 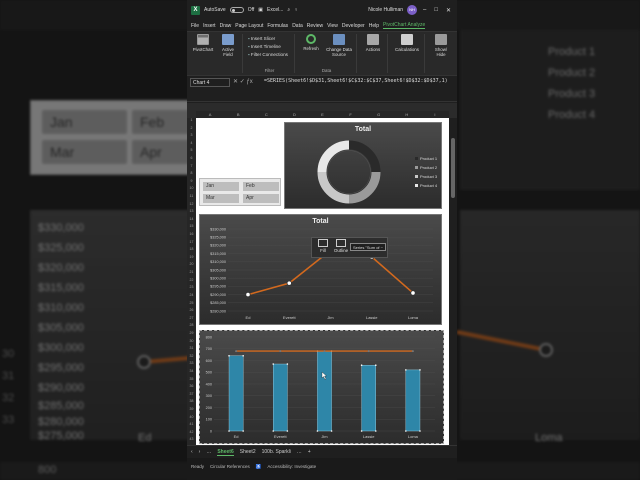 I want to click on row-header: 8, so click(x=191, y=173).